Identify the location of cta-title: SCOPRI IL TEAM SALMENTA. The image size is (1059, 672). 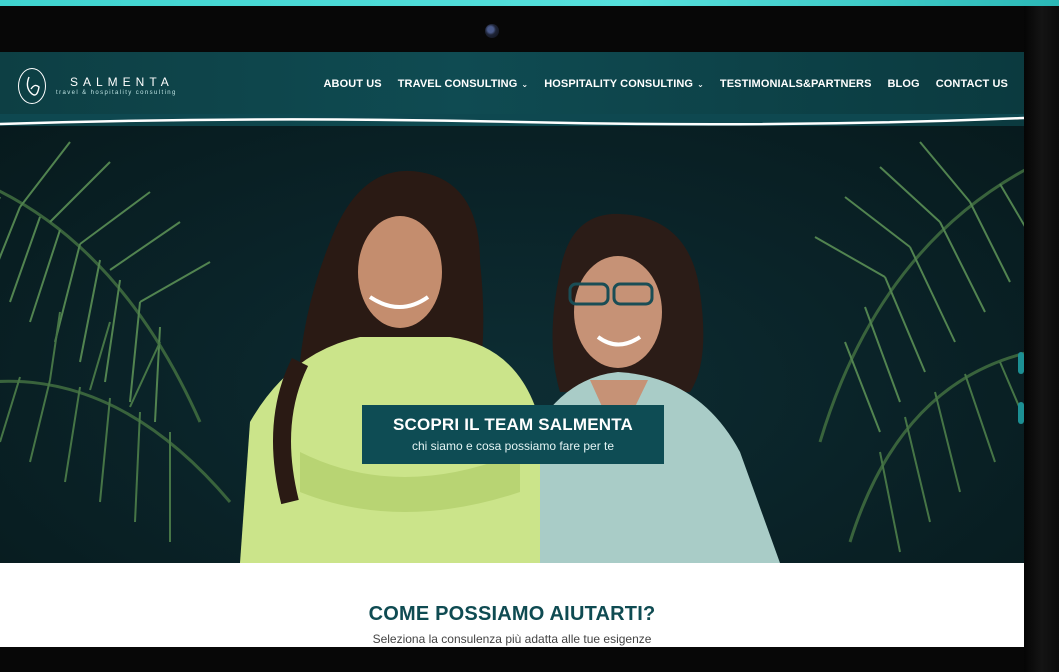
(513, 424).